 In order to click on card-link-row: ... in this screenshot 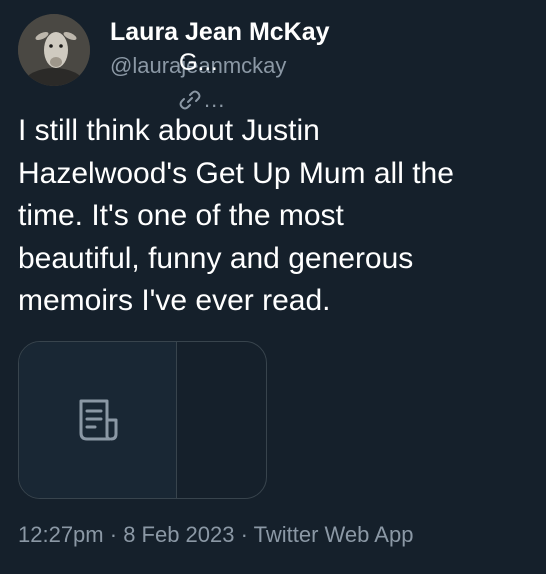, I will do `click(202, 100)`.